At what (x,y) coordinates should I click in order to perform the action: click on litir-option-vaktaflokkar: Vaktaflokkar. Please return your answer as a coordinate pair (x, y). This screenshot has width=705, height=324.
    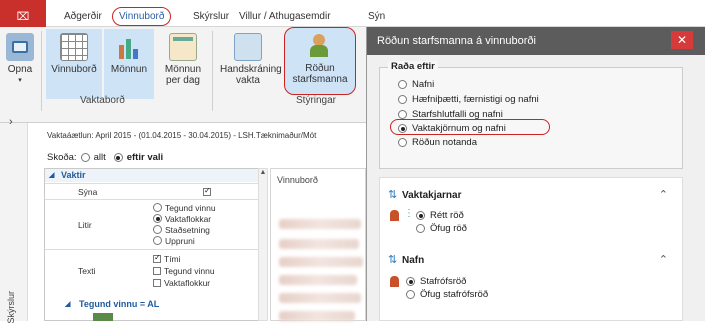
    Looking at the image, I should click on (182, 218).